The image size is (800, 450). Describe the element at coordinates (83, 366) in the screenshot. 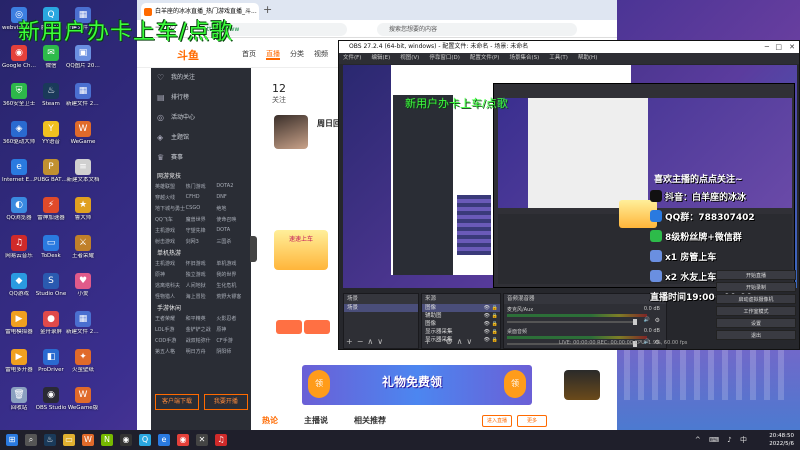

I see `desktop-icon: ✦ 火萤壁纸` at that location.